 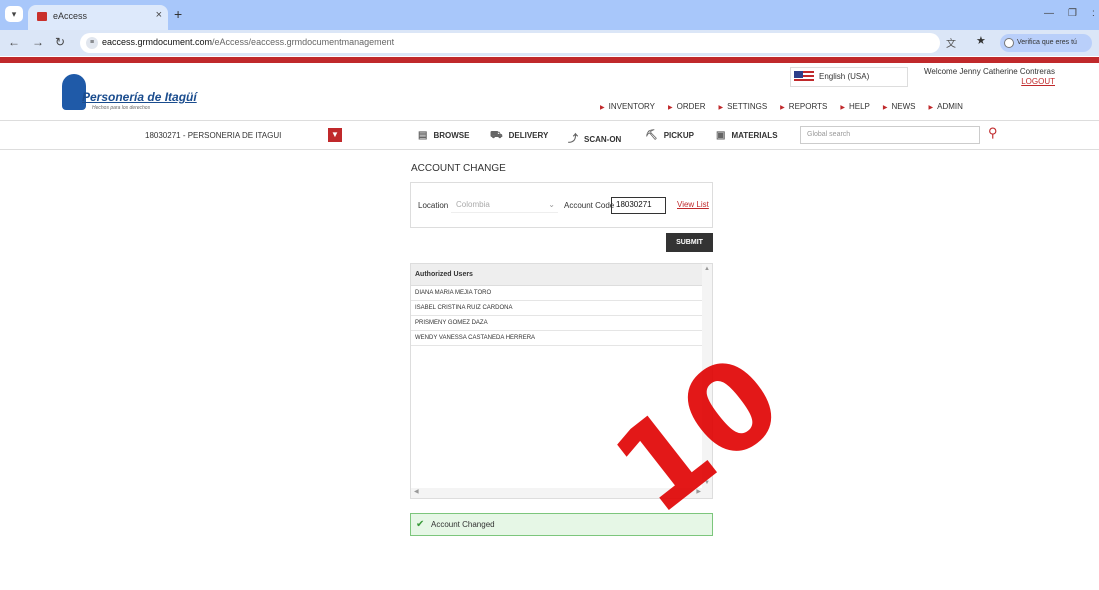 What do you see at coordinates (989, 71) in the screenshot?
I see `welcome-text: Welcome Jenny Catherine Contreras` at bounding box center [989, 71].